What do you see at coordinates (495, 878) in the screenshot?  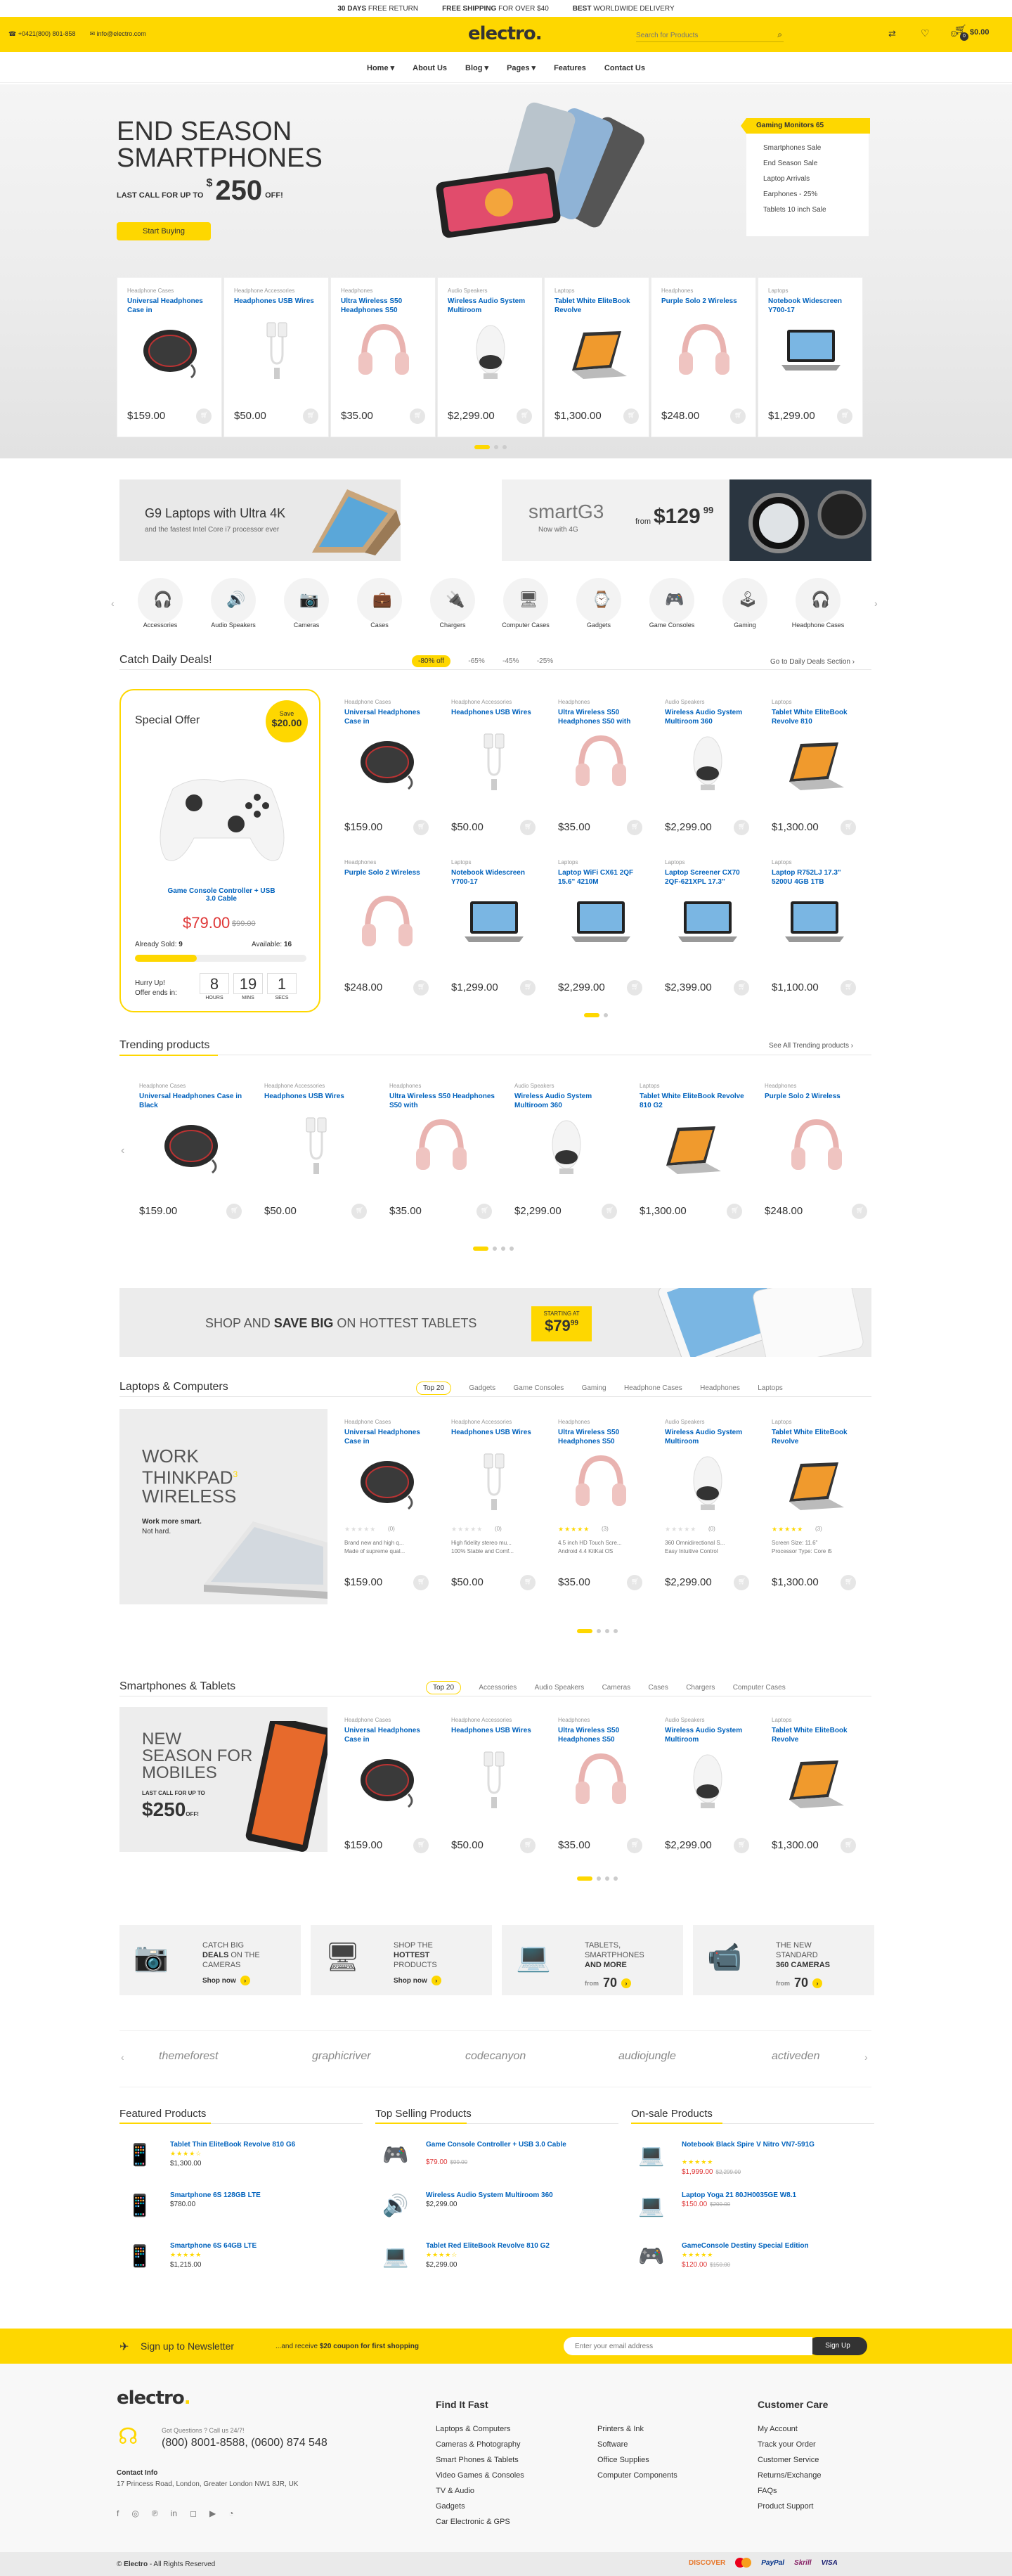 I see `product-title: Notebook Widescreen Y700-17` at bounding box center [495, 878].